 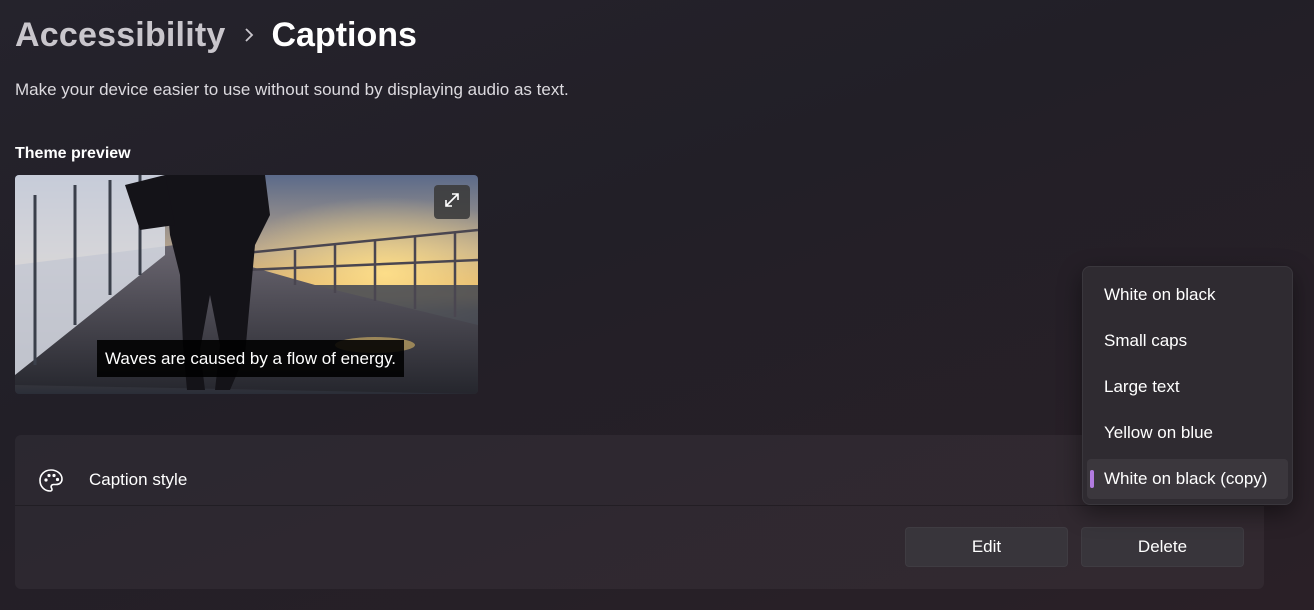 I want to click on caption-style-label: Caption style, so click(x=138, y=479).